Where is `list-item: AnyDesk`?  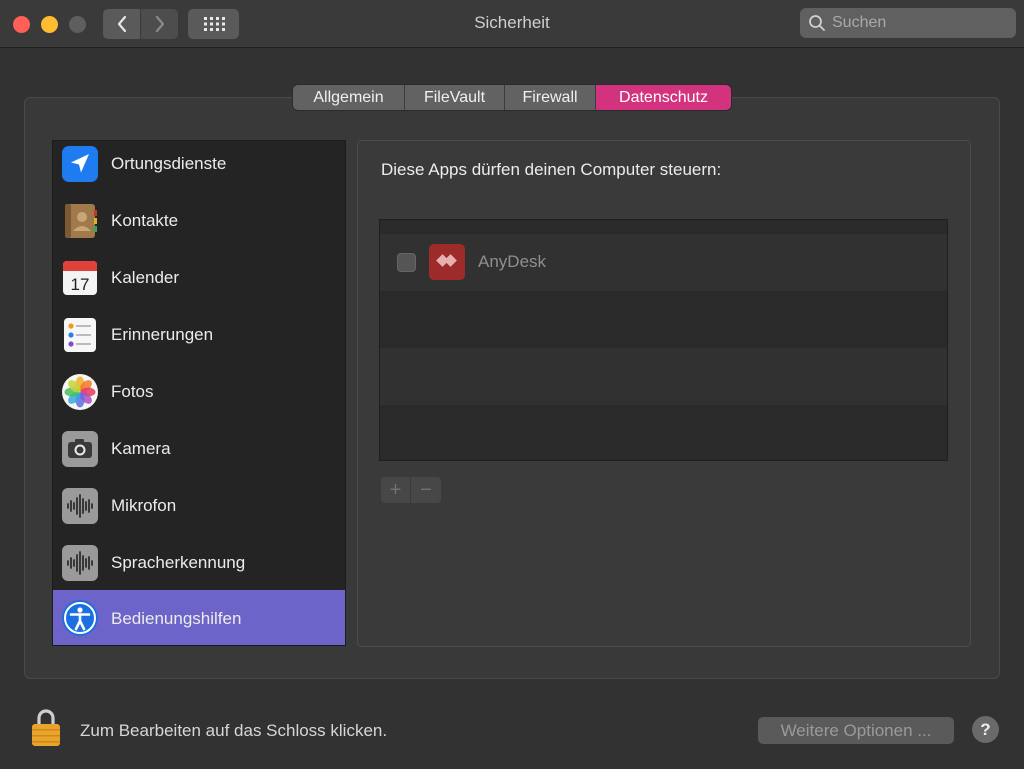
list-item: AnyDesk is located at coordinates (663, 262).